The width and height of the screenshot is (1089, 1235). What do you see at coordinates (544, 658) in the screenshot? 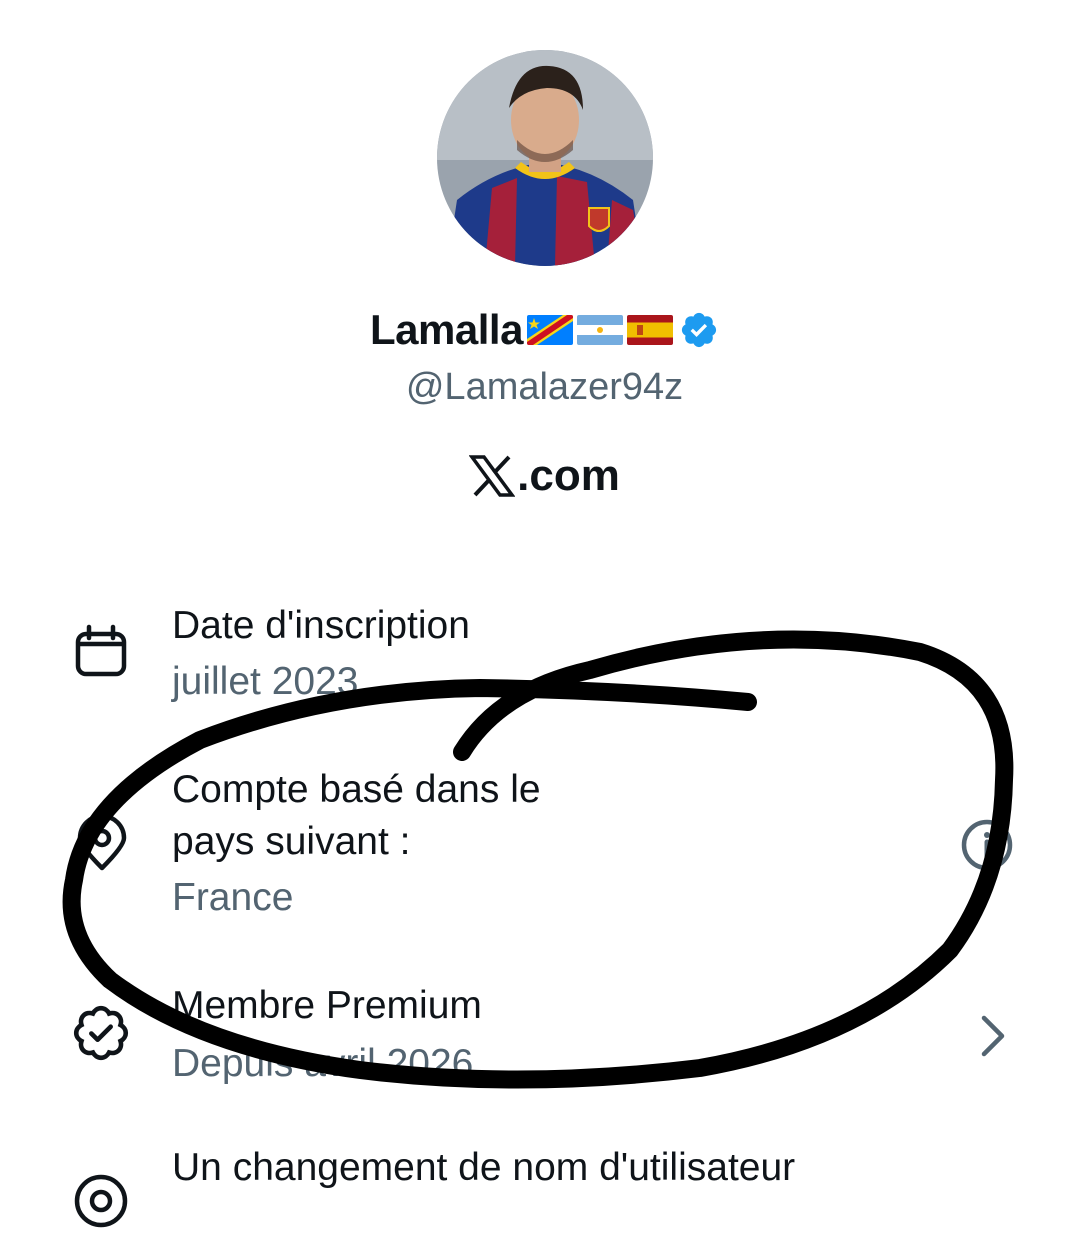
I see `about-row-joined: Date d'inscription juillet 2023` at bounding box center [544, 658].